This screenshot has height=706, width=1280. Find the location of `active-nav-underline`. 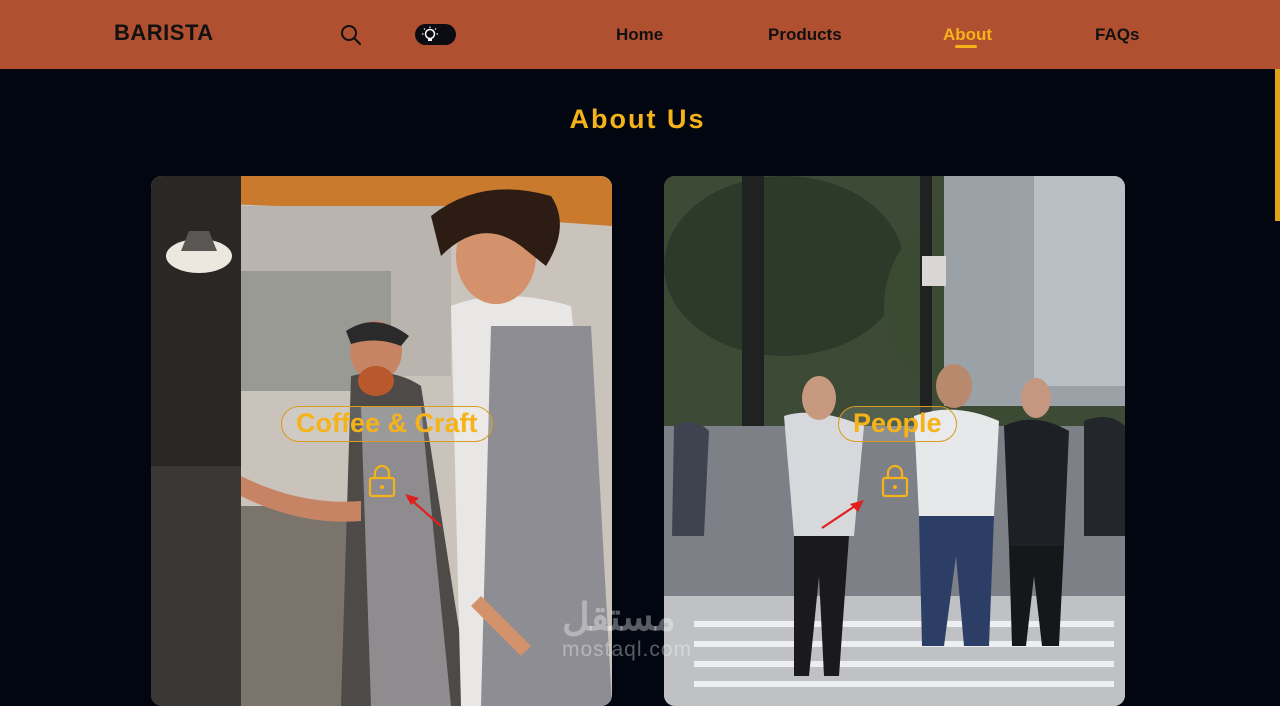

active-nav-underline is located at coordinates (966, 46).